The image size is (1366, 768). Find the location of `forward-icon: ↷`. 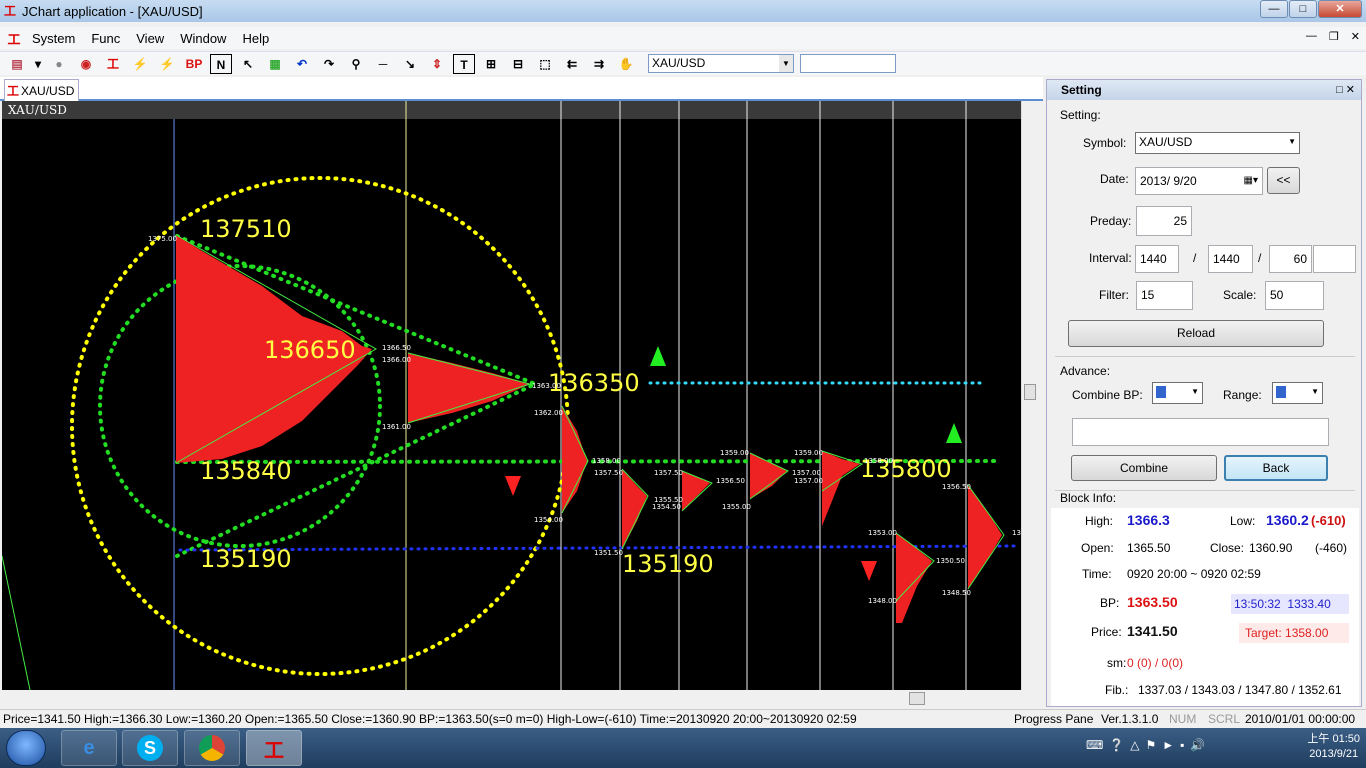

forward-icon: ↷ is located at coordinates (329, 64).